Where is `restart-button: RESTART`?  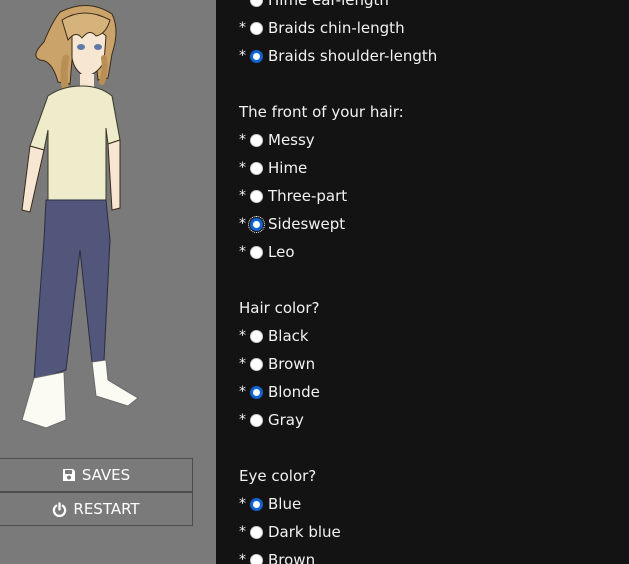
restart-button: RESTART is located at coordinates (96, 509).